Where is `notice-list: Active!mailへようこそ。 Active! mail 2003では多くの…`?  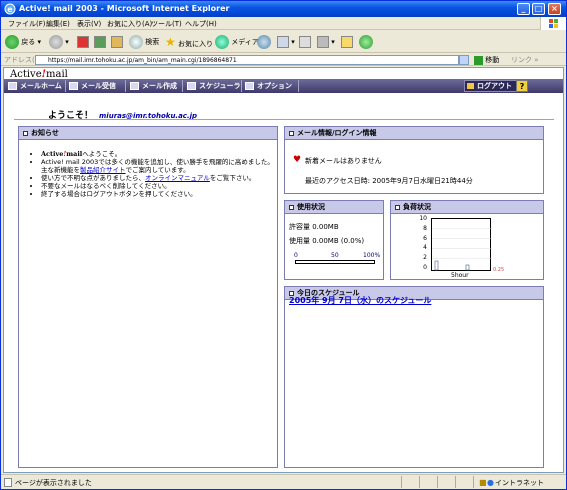 notice-list: Active!mailへようこそ。 Active! mail 2003では多くの… is located at coordinates (148, 174).